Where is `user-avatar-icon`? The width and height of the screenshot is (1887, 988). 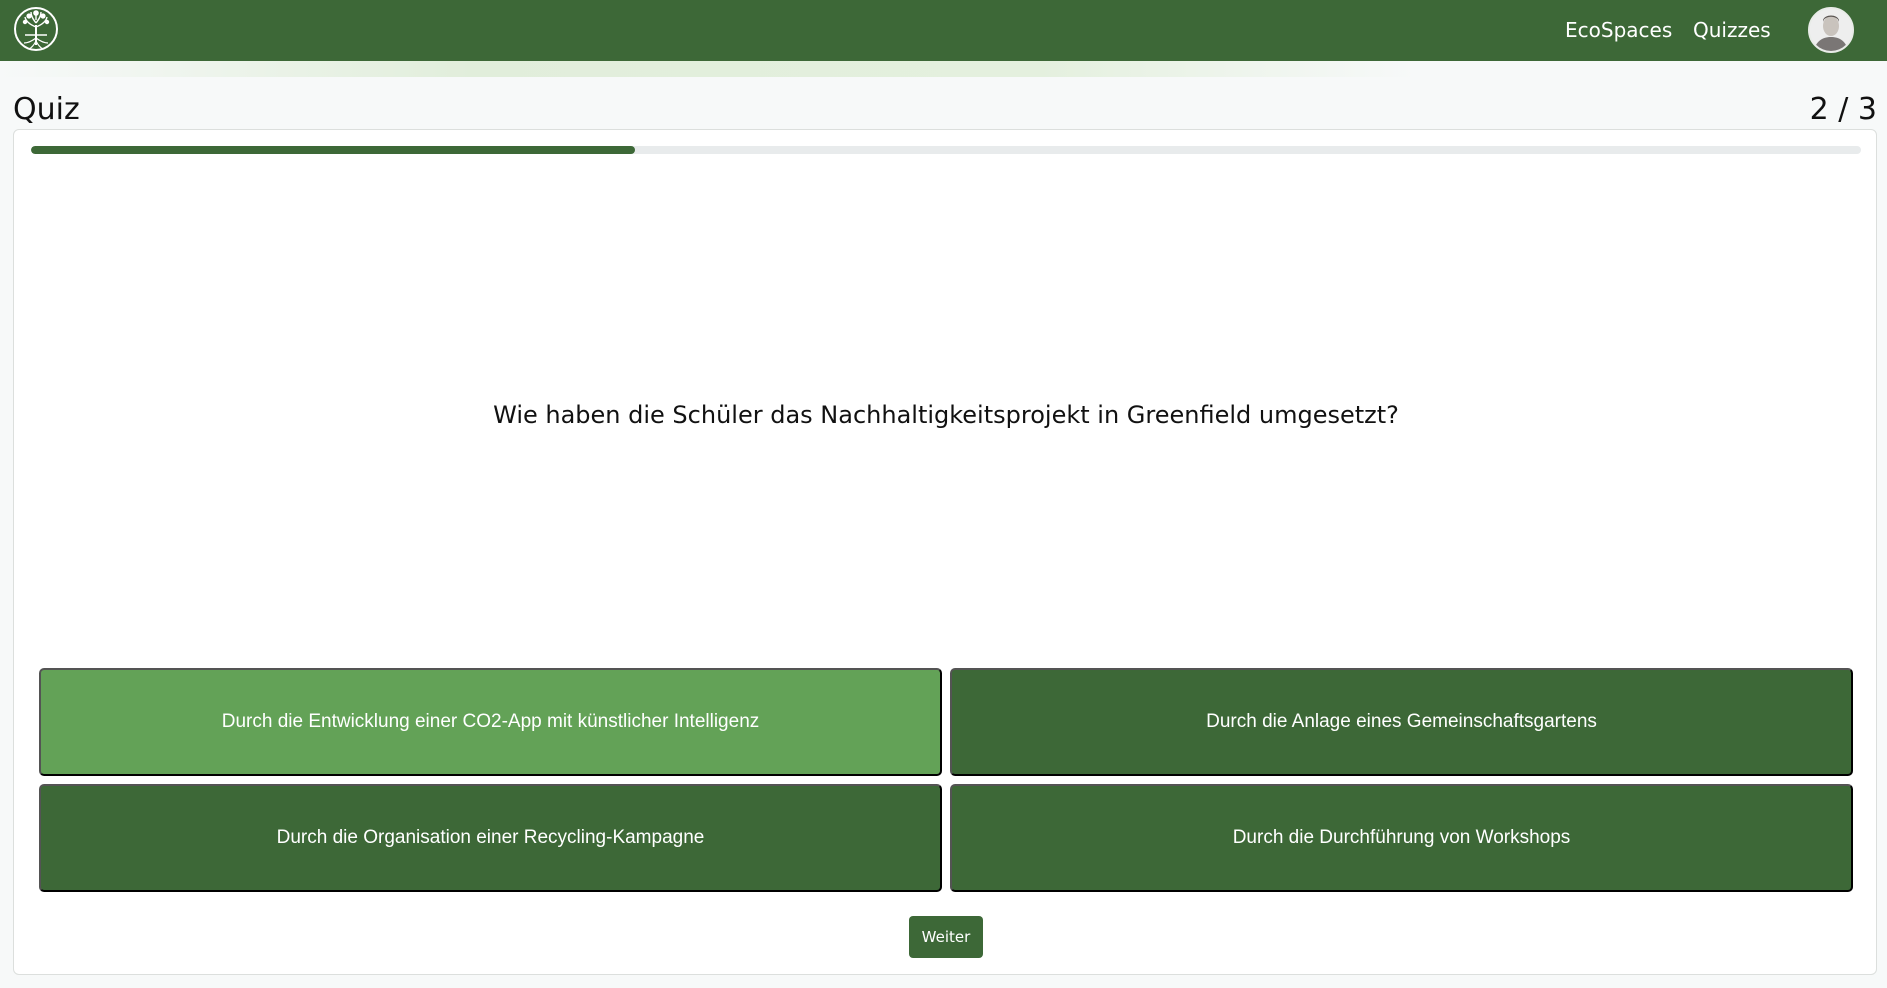 user-avatar-icon is located at coordinates (1831, 30).